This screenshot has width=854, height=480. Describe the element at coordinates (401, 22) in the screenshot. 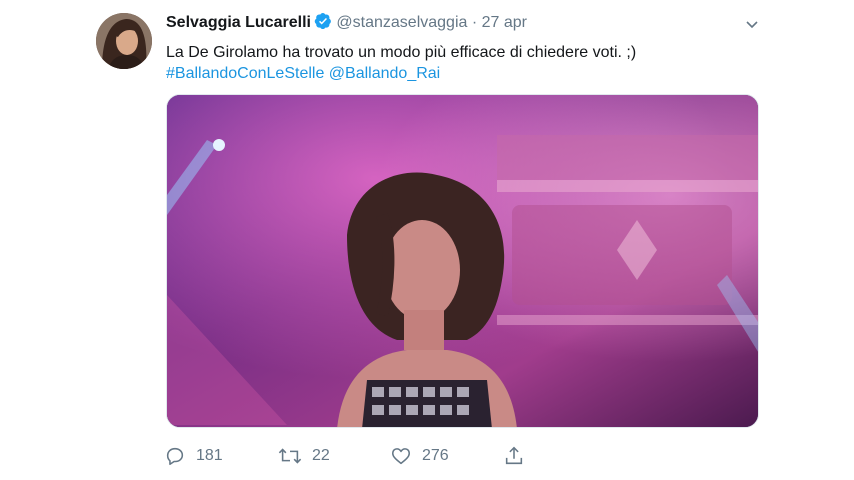

I see `author-handle: @stanzaselvaggia` at that location.